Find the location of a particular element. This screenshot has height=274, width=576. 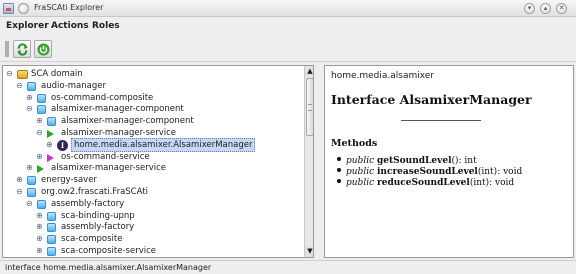

power-button is located at coordinates (43, 49).